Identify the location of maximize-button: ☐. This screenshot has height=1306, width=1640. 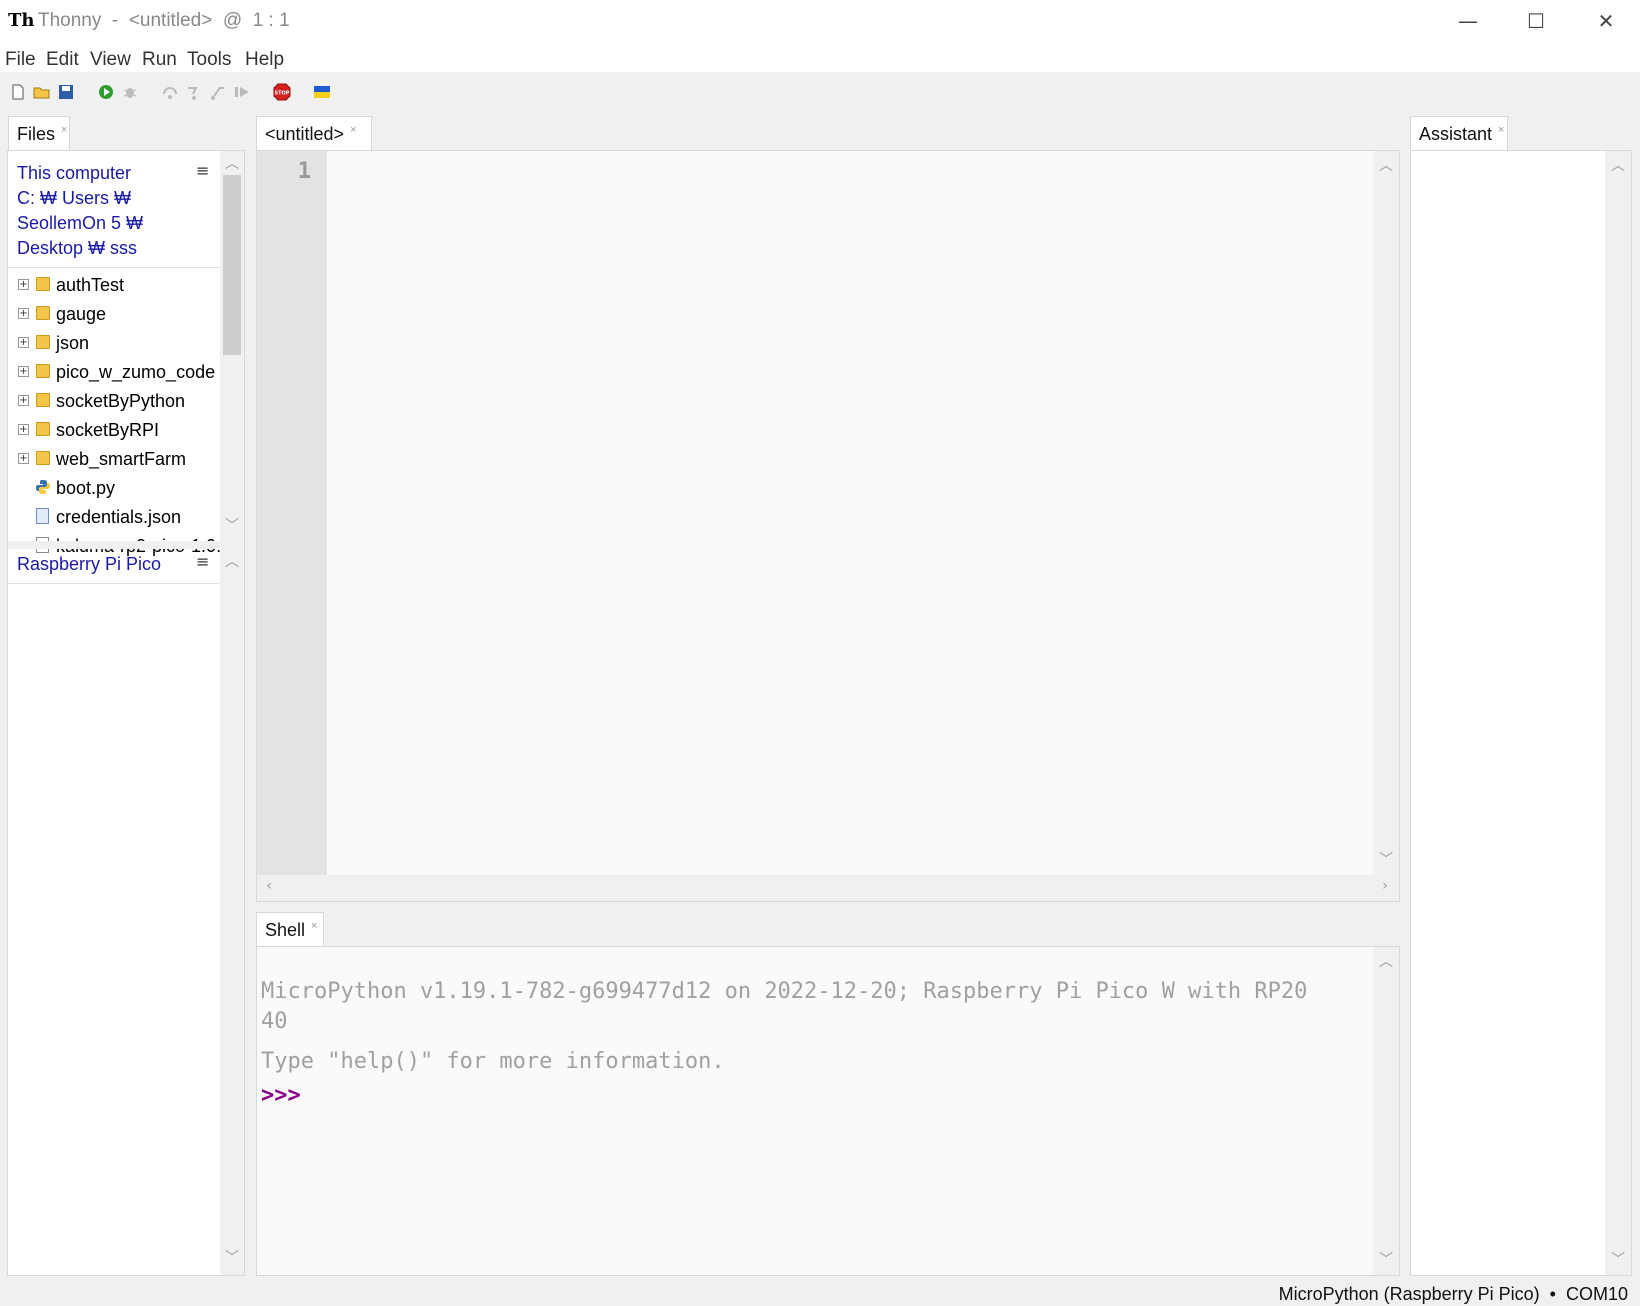
(1536, 22).